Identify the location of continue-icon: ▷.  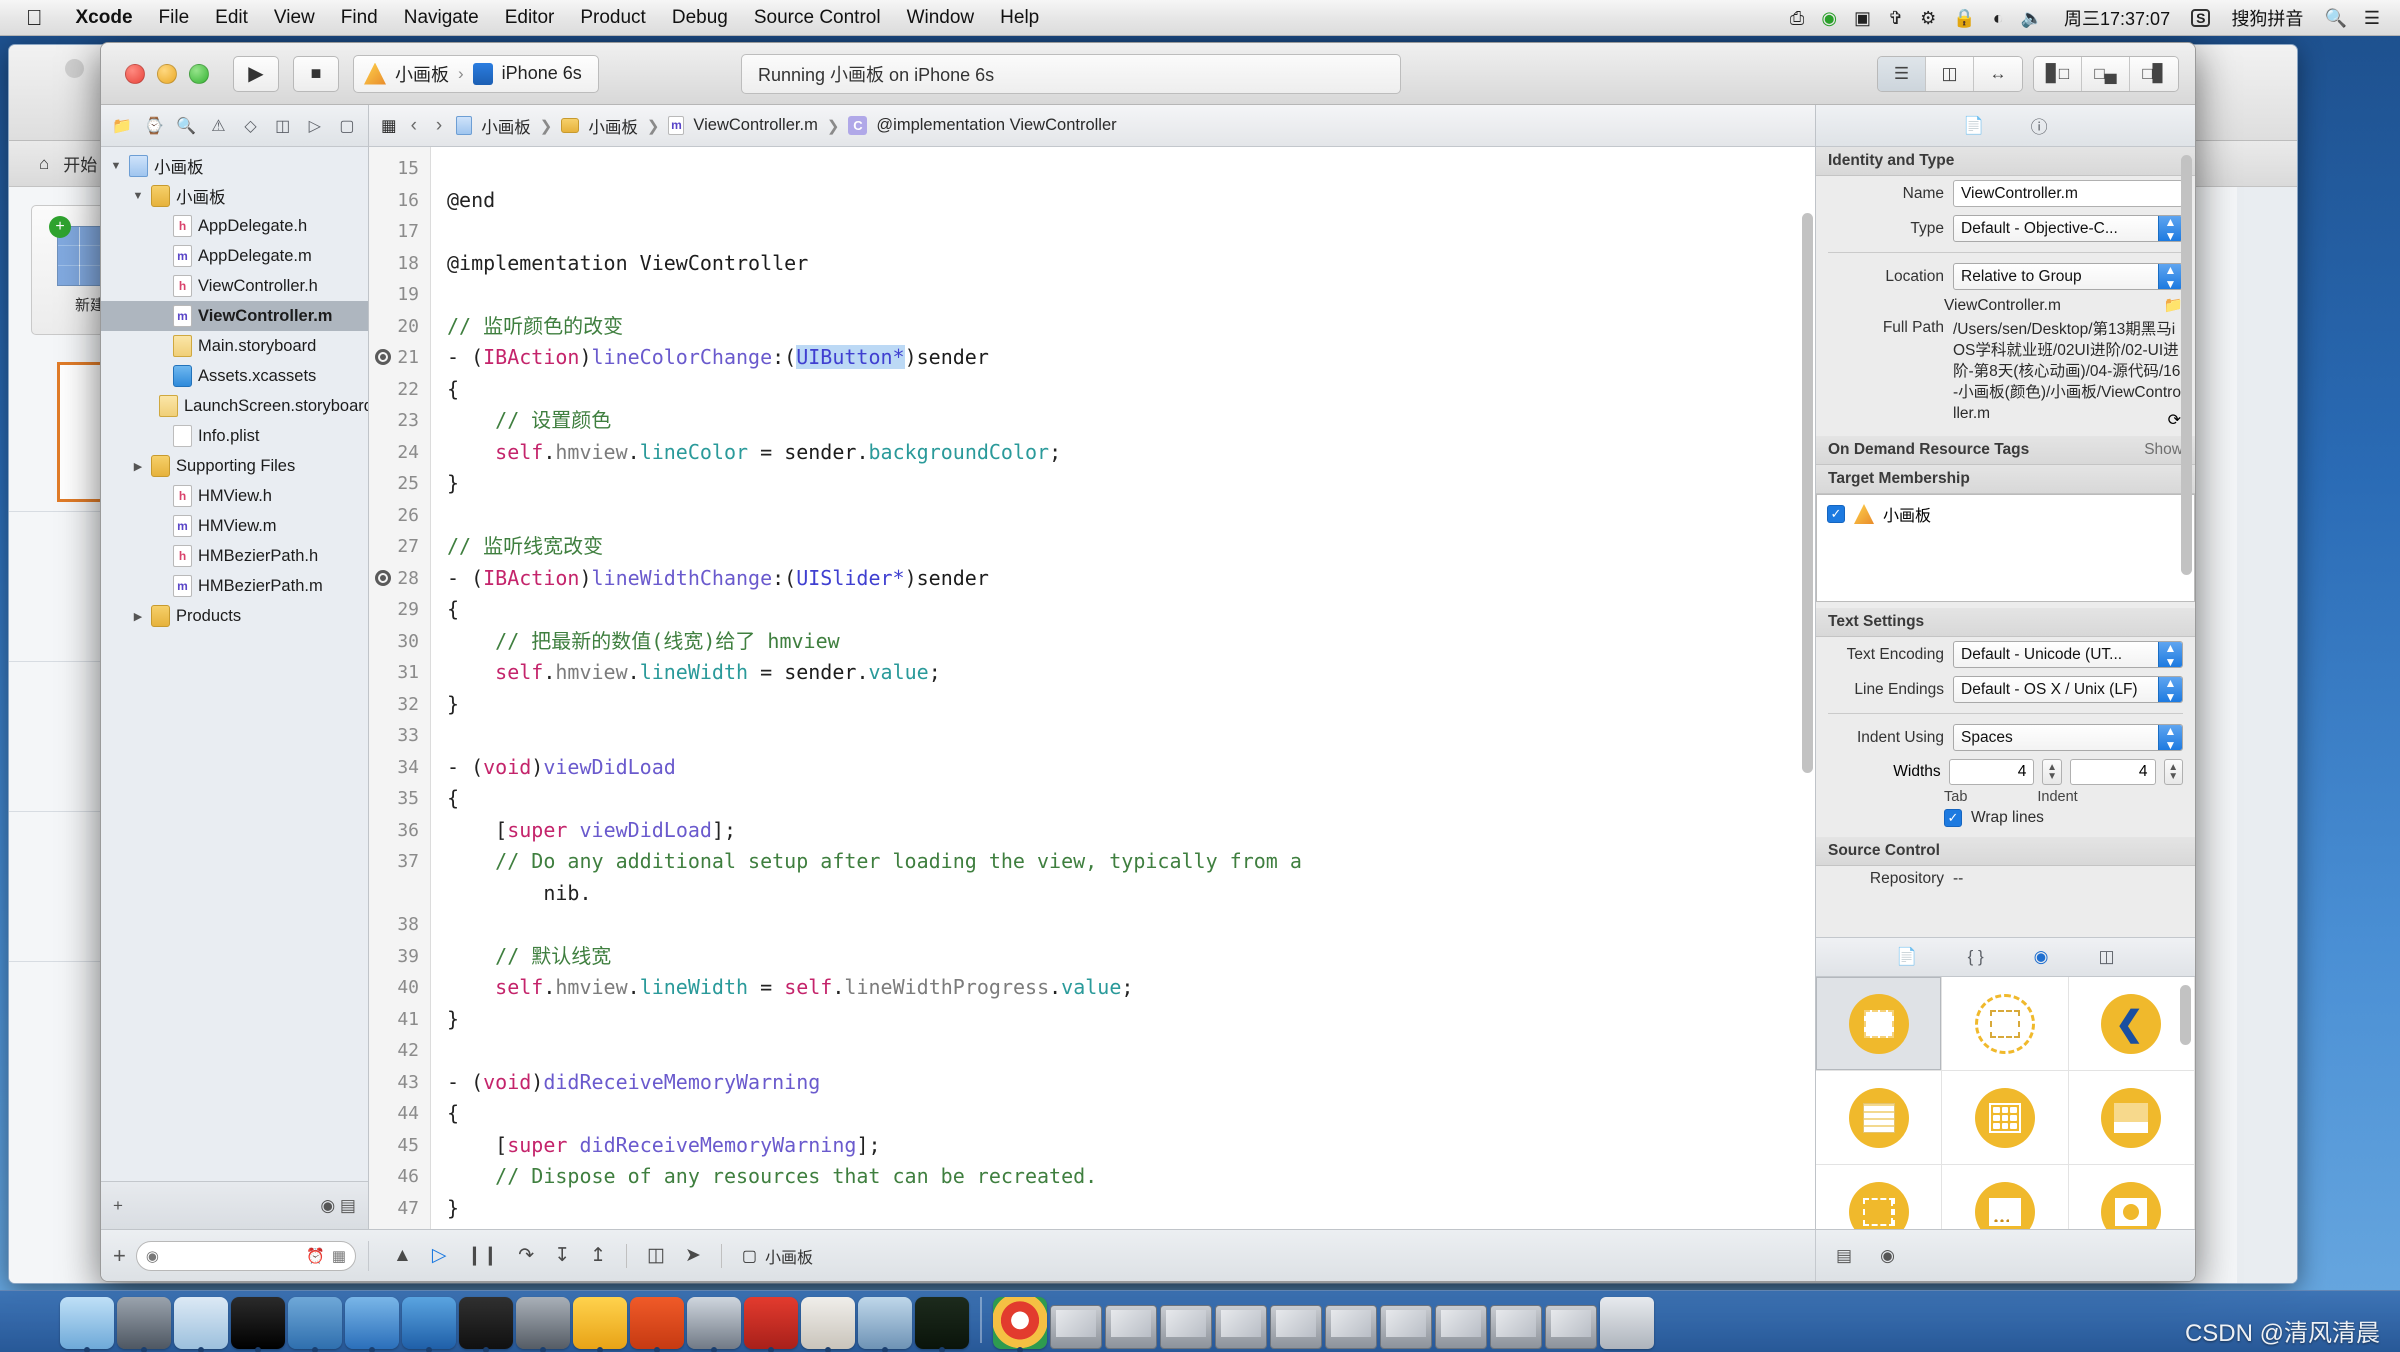
(439, 1255).